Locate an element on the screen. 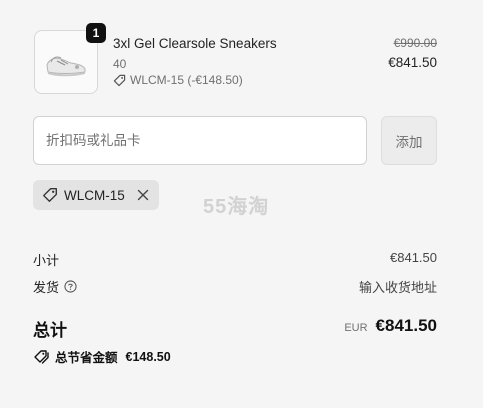 The image size is (483, 408). product-discount-text: WLCM-15 (-€148.50) is located at coordinates (186, 80).